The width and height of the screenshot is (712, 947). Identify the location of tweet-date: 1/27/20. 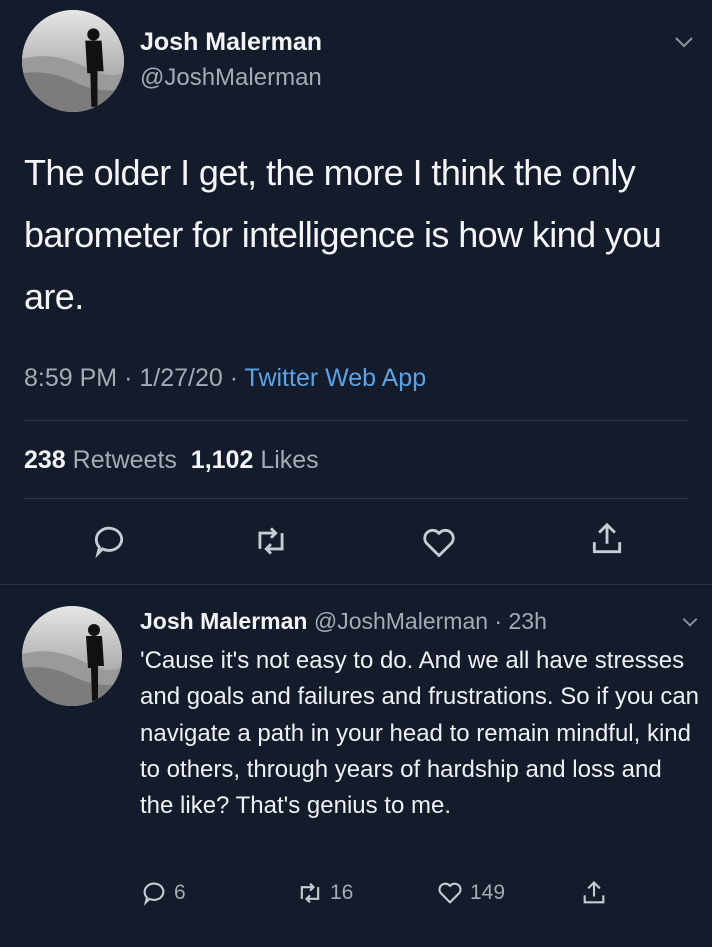
(180, 378).